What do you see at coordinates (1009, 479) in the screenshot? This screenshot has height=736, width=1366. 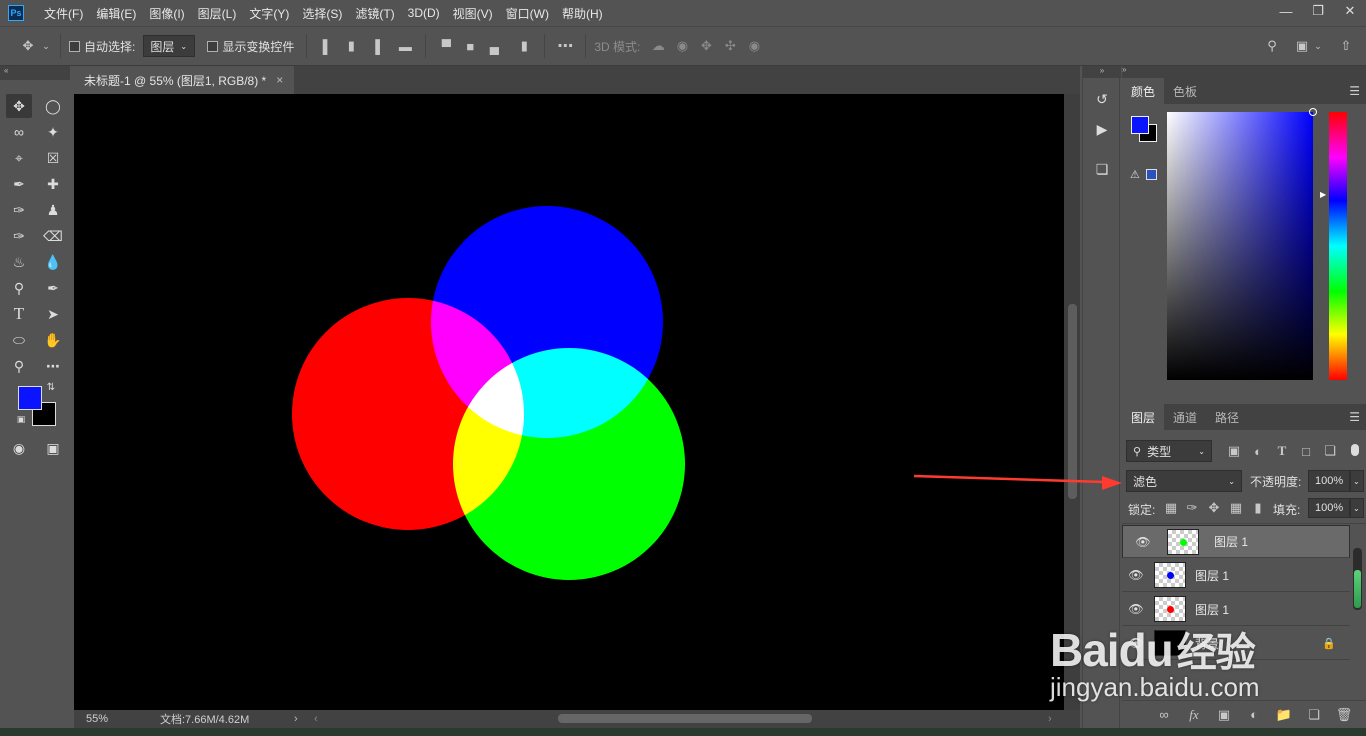 I see `annotation-arrow` at bounding box center [1009, 479].